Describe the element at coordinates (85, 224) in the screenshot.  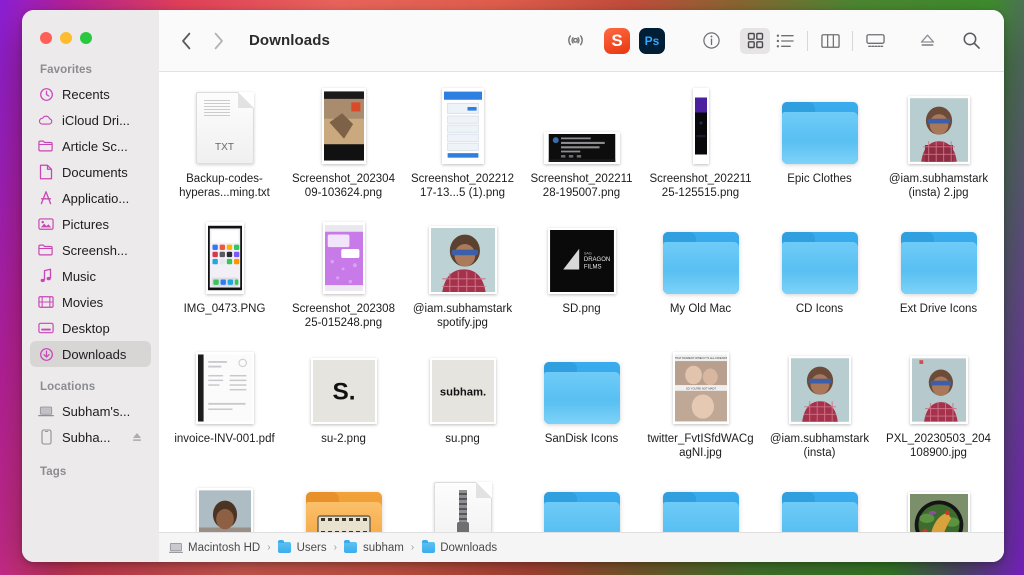
I see `sidebar-item-label: Pictures` at that location.